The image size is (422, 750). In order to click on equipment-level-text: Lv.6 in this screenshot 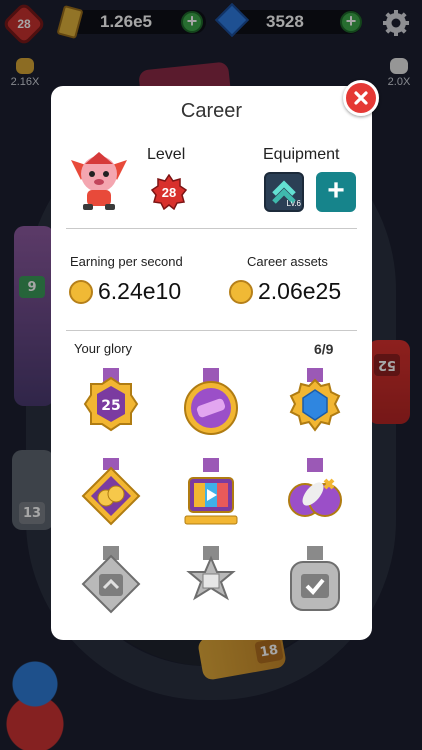, I will do `click(293, 203)`.